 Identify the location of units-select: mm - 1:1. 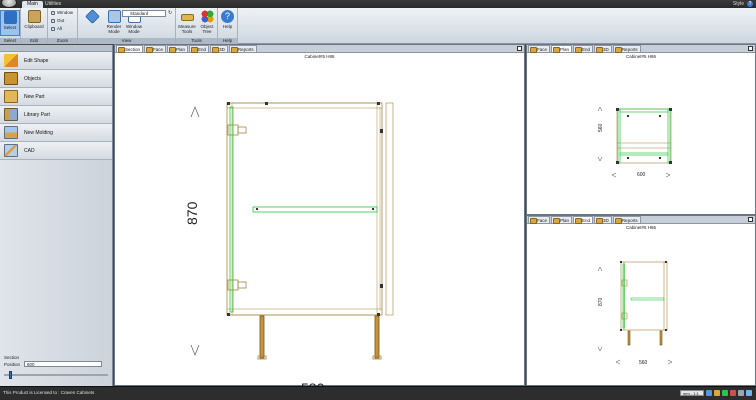
(692, 393).